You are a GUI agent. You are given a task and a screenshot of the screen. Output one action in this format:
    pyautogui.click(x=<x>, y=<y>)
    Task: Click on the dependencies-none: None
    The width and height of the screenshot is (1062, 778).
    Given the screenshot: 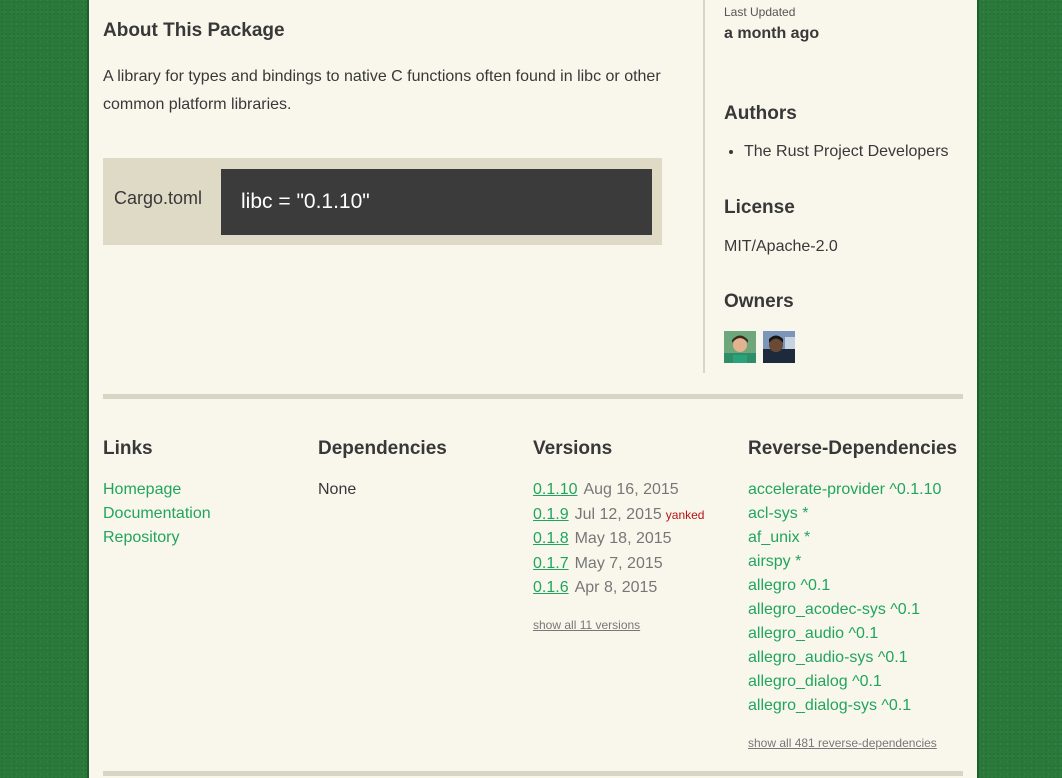 What is the action you would take?
    pyautogui.click(x=337, y=489)
    